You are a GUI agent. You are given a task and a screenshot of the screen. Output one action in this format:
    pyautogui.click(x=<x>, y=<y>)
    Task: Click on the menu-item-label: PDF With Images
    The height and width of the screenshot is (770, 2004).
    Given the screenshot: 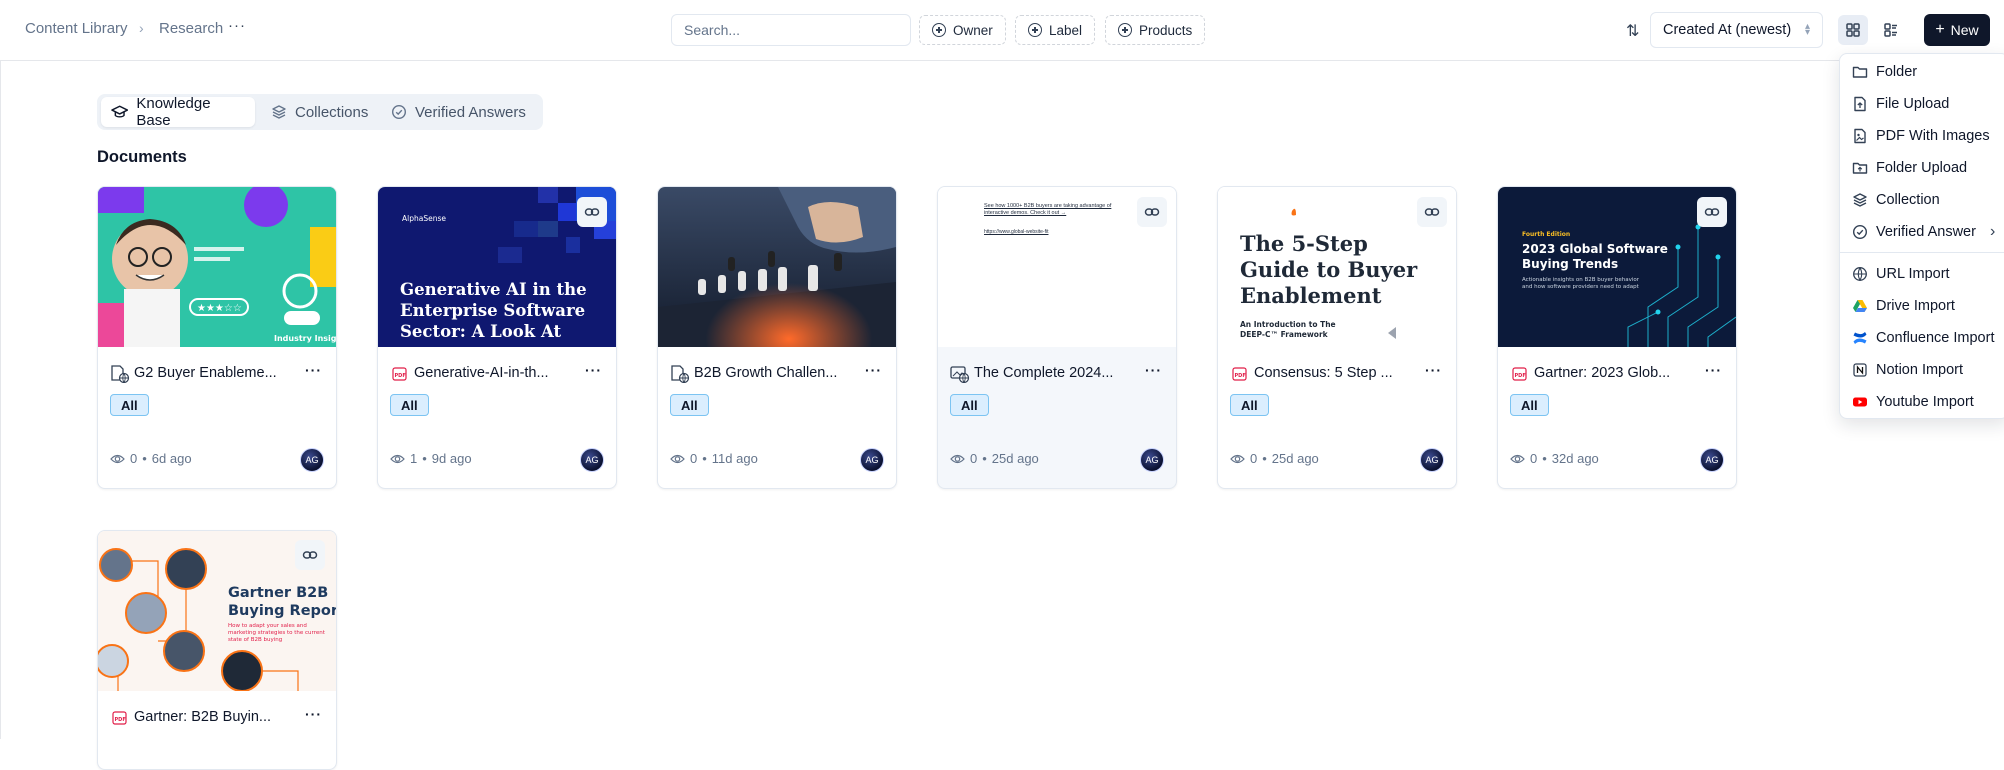 What is the action you would take?
    pyautogui.click(x=1933, y=136)
    